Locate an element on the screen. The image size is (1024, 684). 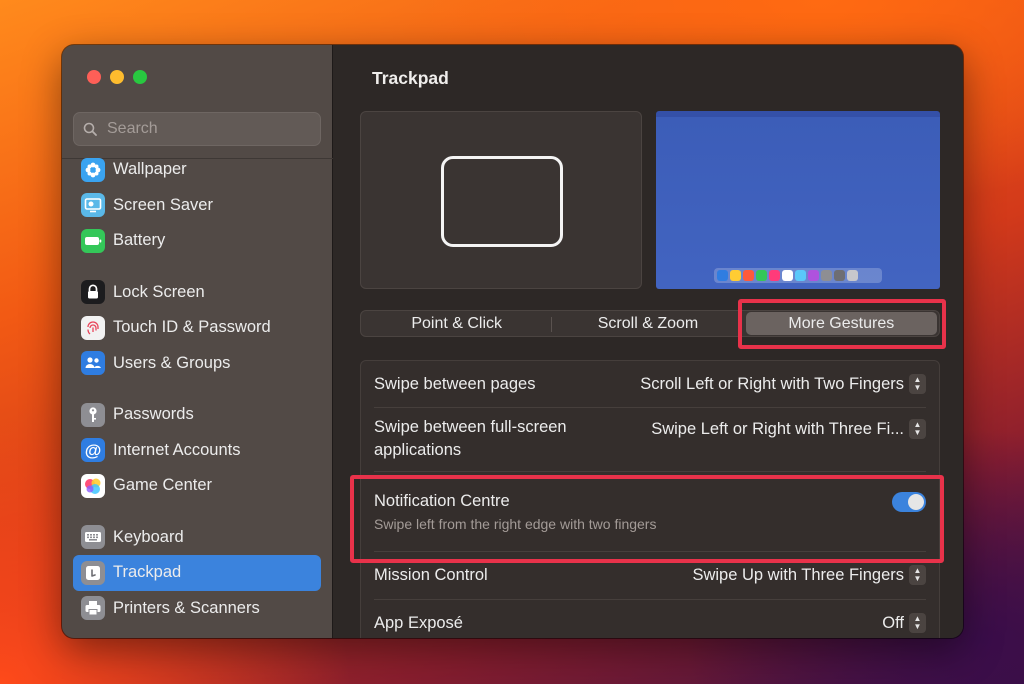
sidebar-item-wallpaper: Wallpaper is located at coordinates (197, 170).